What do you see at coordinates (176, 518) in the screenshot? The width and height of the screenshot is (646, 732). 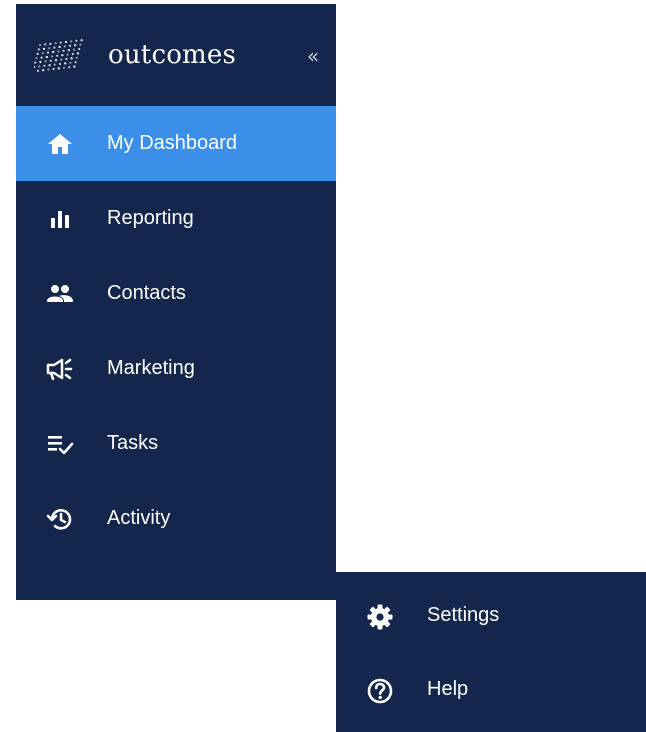 I see `nav-item-activity: Activity` at bounding box center [176, 518].